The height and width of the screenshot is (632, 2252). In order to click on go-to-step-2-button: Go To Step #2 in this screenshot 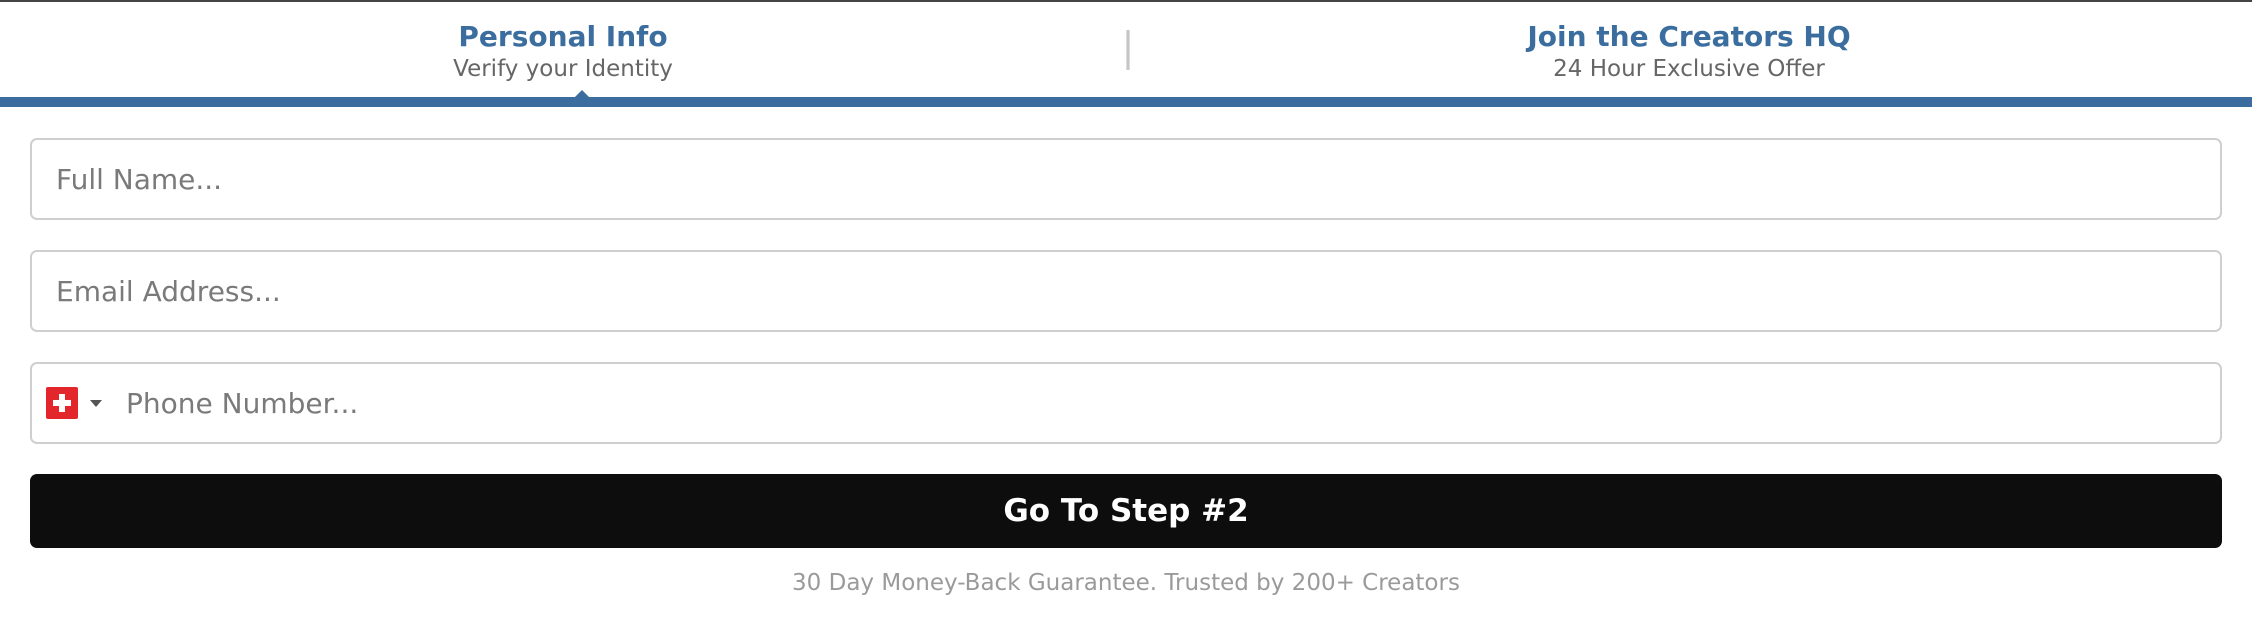, I will do `click(1126, 511)`.